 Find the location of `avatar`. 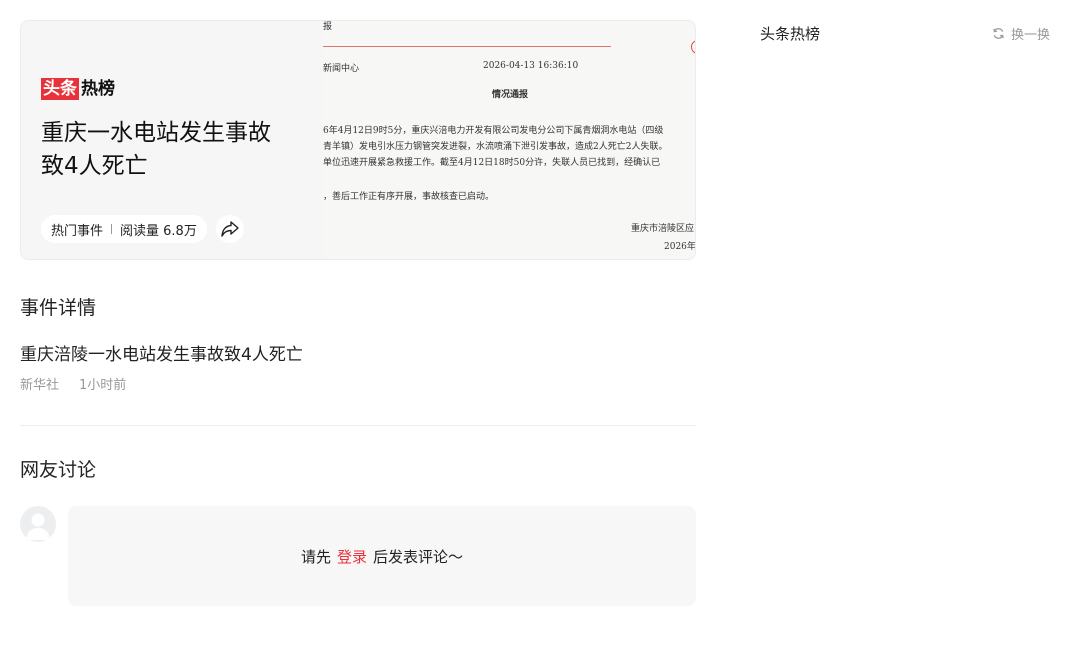

avatar is located at coordinates (38, 524).